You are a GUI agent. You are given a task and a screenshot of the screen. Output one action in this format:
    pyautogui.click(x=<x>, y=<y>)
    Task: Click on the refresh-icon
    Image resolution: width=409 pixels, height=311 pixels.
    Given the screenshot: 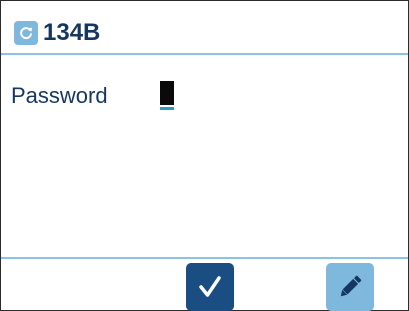 What is the action you would take?
    pyautogui.click(x=26, y=33)
    